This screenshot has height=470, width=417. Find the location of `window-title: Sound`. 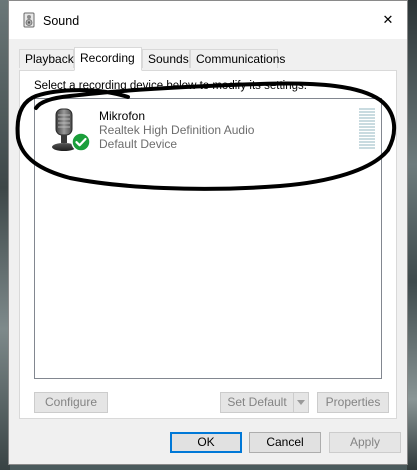

window-title: Sound is located at coordinates (61, 21).